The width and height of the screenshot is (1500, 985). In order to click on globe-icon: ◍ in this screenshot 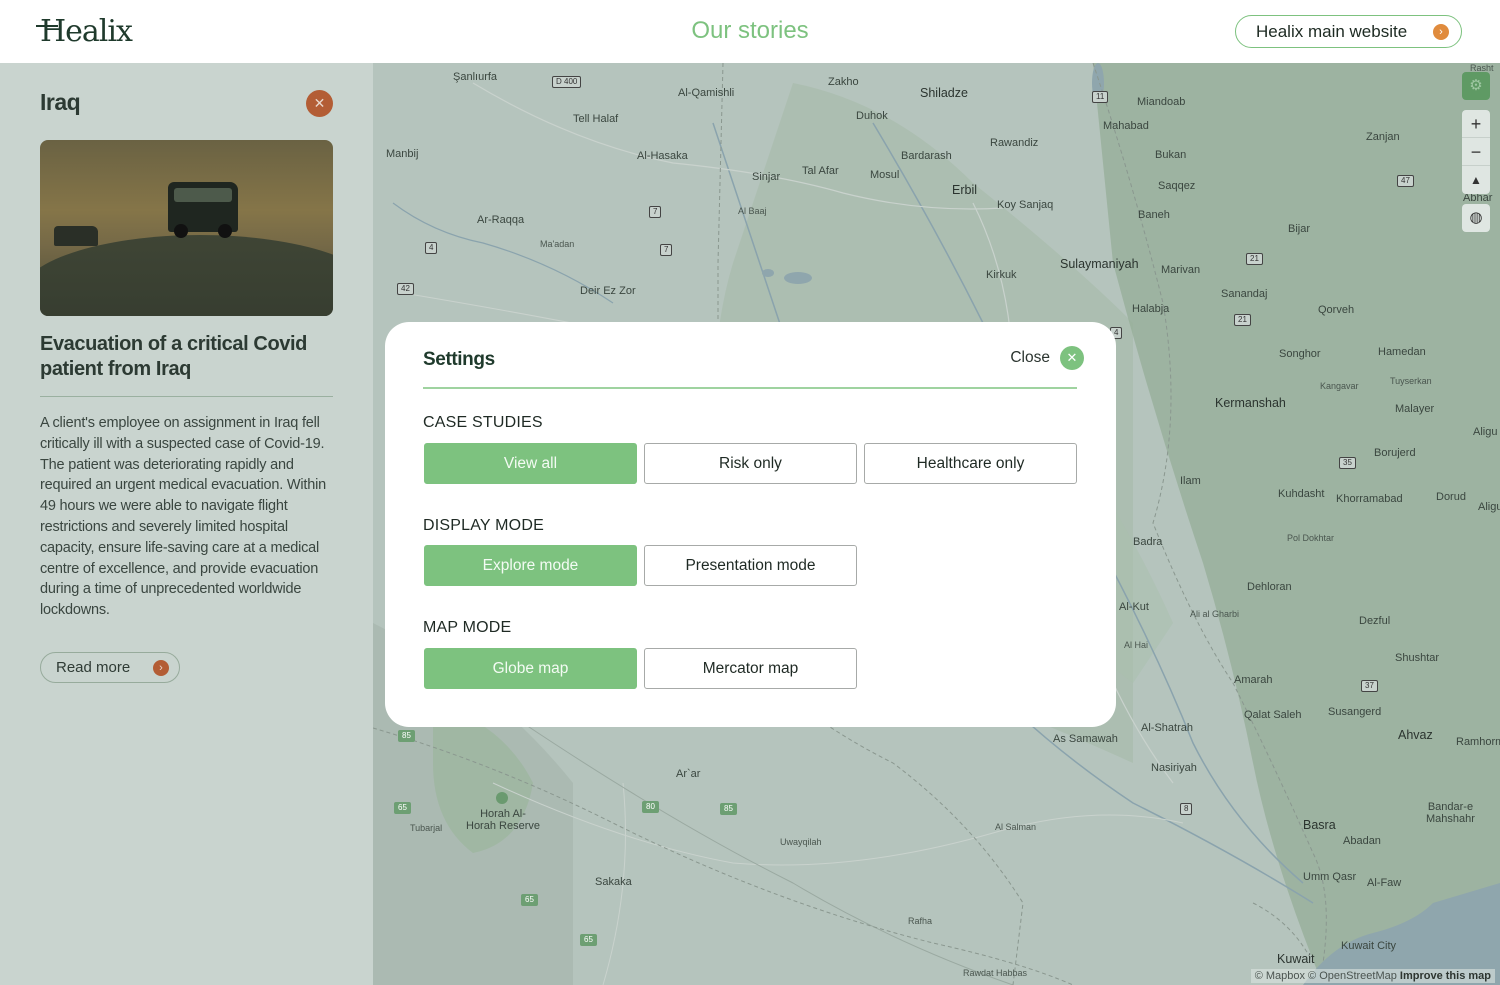, I will do `click(1476, 218)`.